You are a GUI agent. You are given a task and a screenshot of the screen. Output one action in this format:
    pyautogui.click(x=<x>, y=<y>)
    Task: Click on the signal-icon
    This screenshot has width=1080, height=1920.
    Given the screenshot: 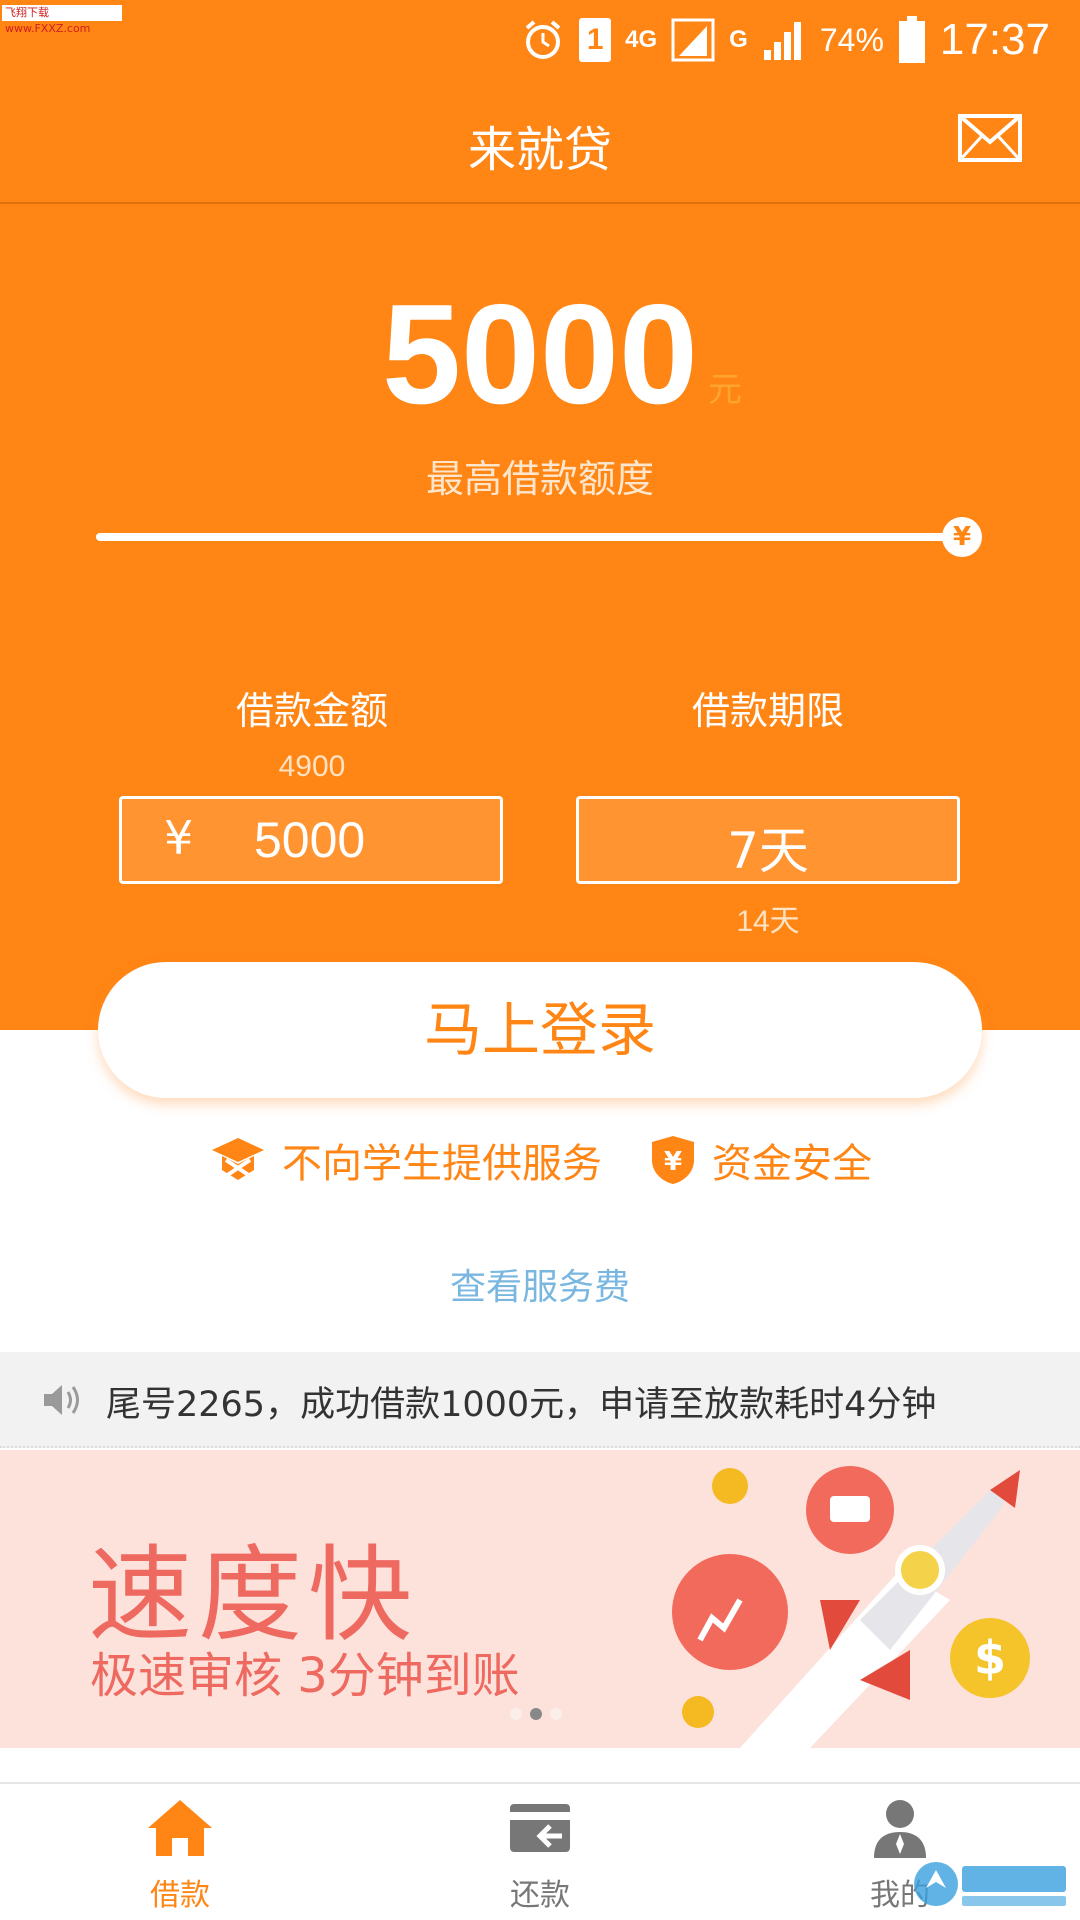 What is the action you would take?
    pyautogui.click(x=693, y=40)
    